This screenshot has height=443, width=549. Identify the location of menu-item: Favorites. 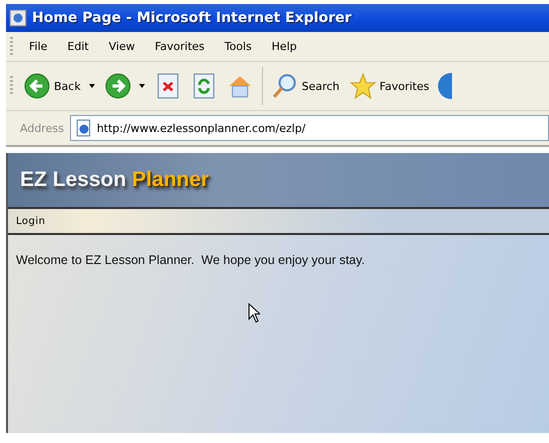
(179, 46).